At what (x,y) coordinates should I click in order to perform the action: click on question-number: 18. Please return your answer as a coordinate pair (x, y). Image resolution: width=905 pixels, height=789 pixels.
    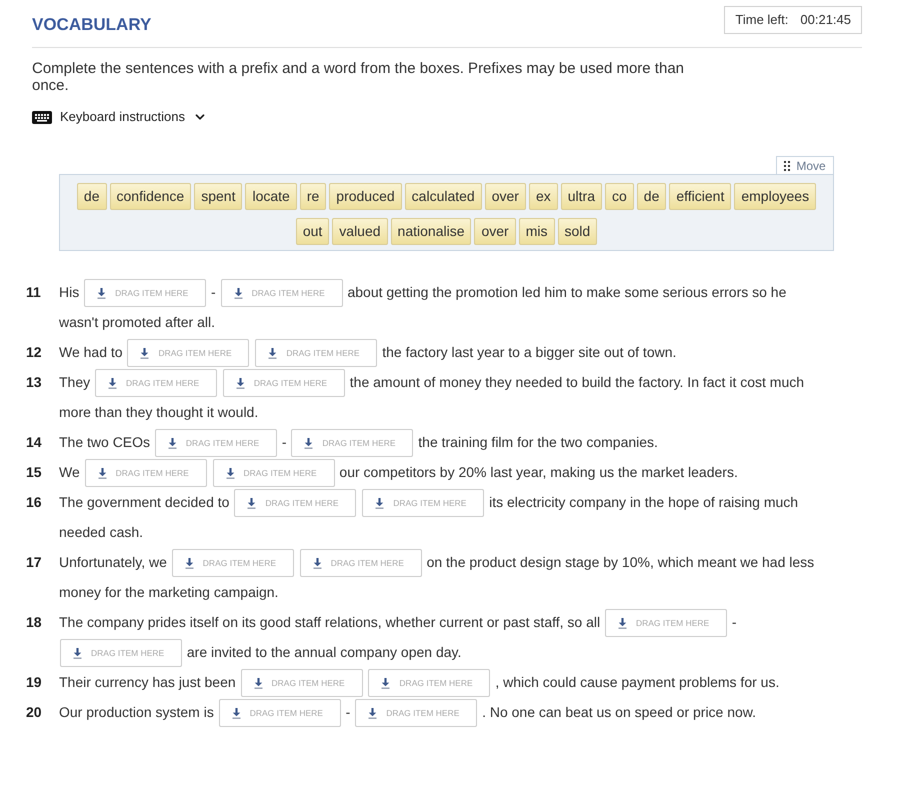
    Looking at the image, I should click on (34, 622).